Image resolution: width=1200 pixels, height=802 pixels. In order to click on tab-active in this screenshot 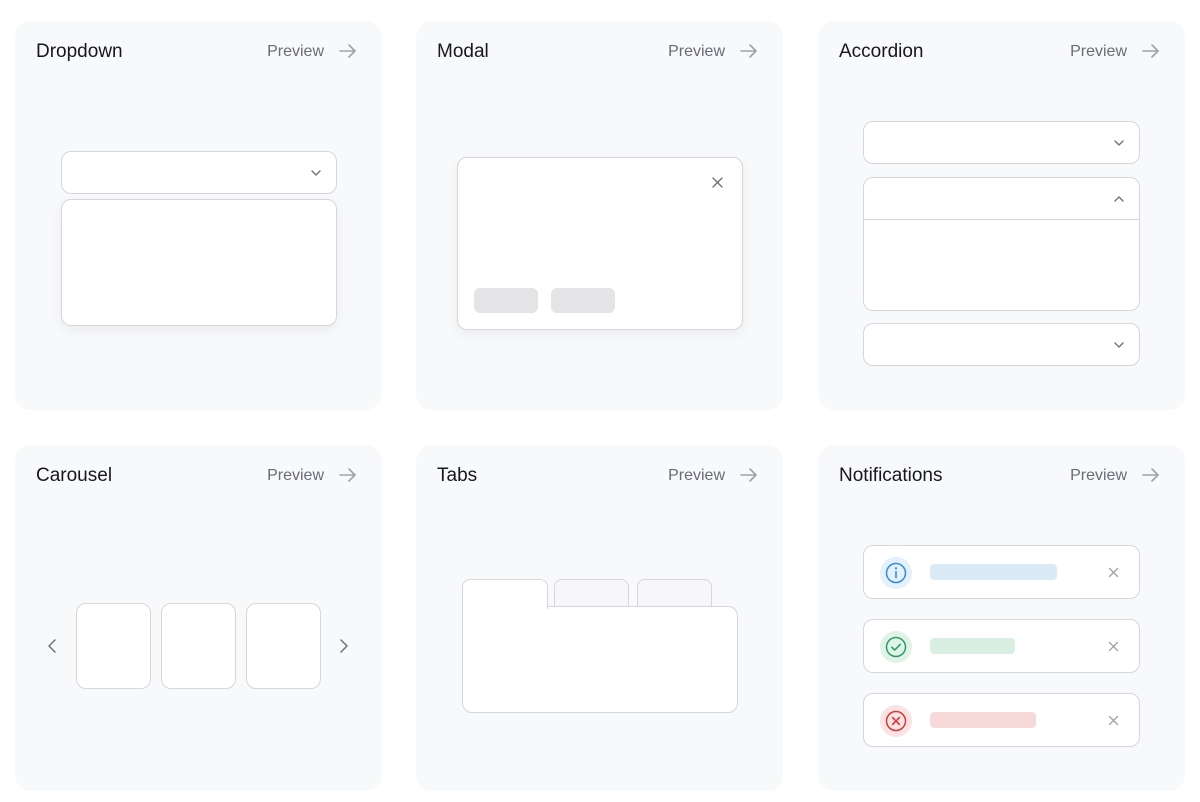, I will do `click(505, 594)`.